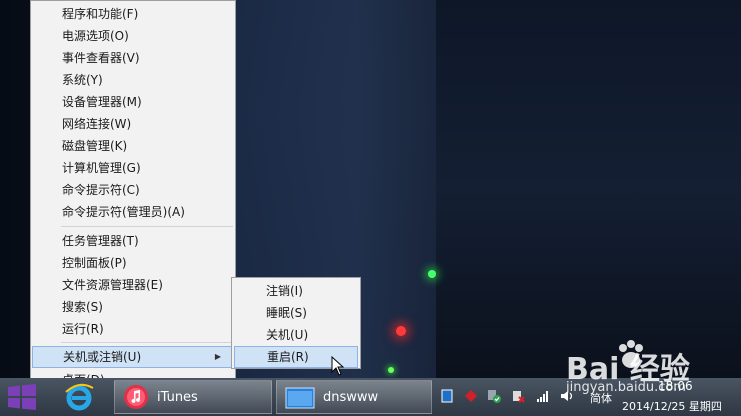  I want to click on submenu-arrow-icon: ▶, so click(217, 356).